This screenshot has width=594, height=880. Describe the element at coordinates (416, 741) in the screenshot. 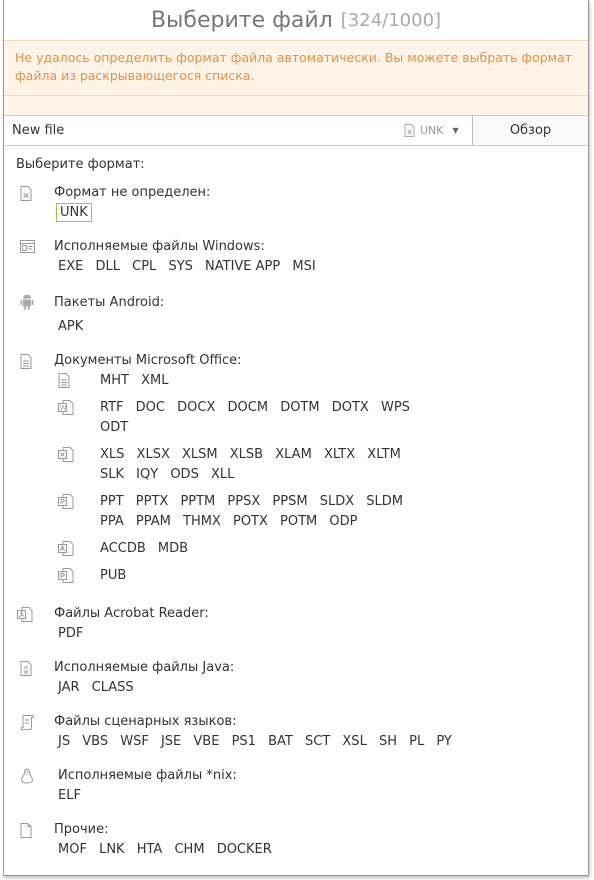

I see `ext-option: PL` at that location.